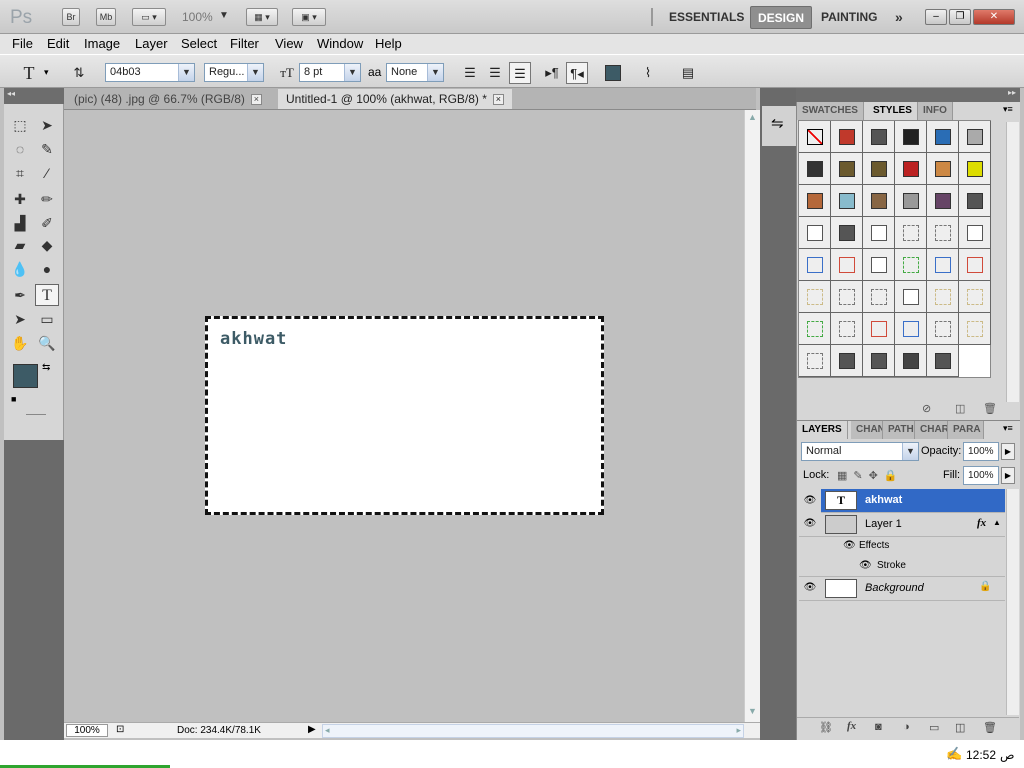 The width and height of the screenshot is (1024, 768). What do you see at coordinates (860, 451) in the screenshot?
I see `blend-mode-select: Normal ▼` at bounding box center [860, 451].